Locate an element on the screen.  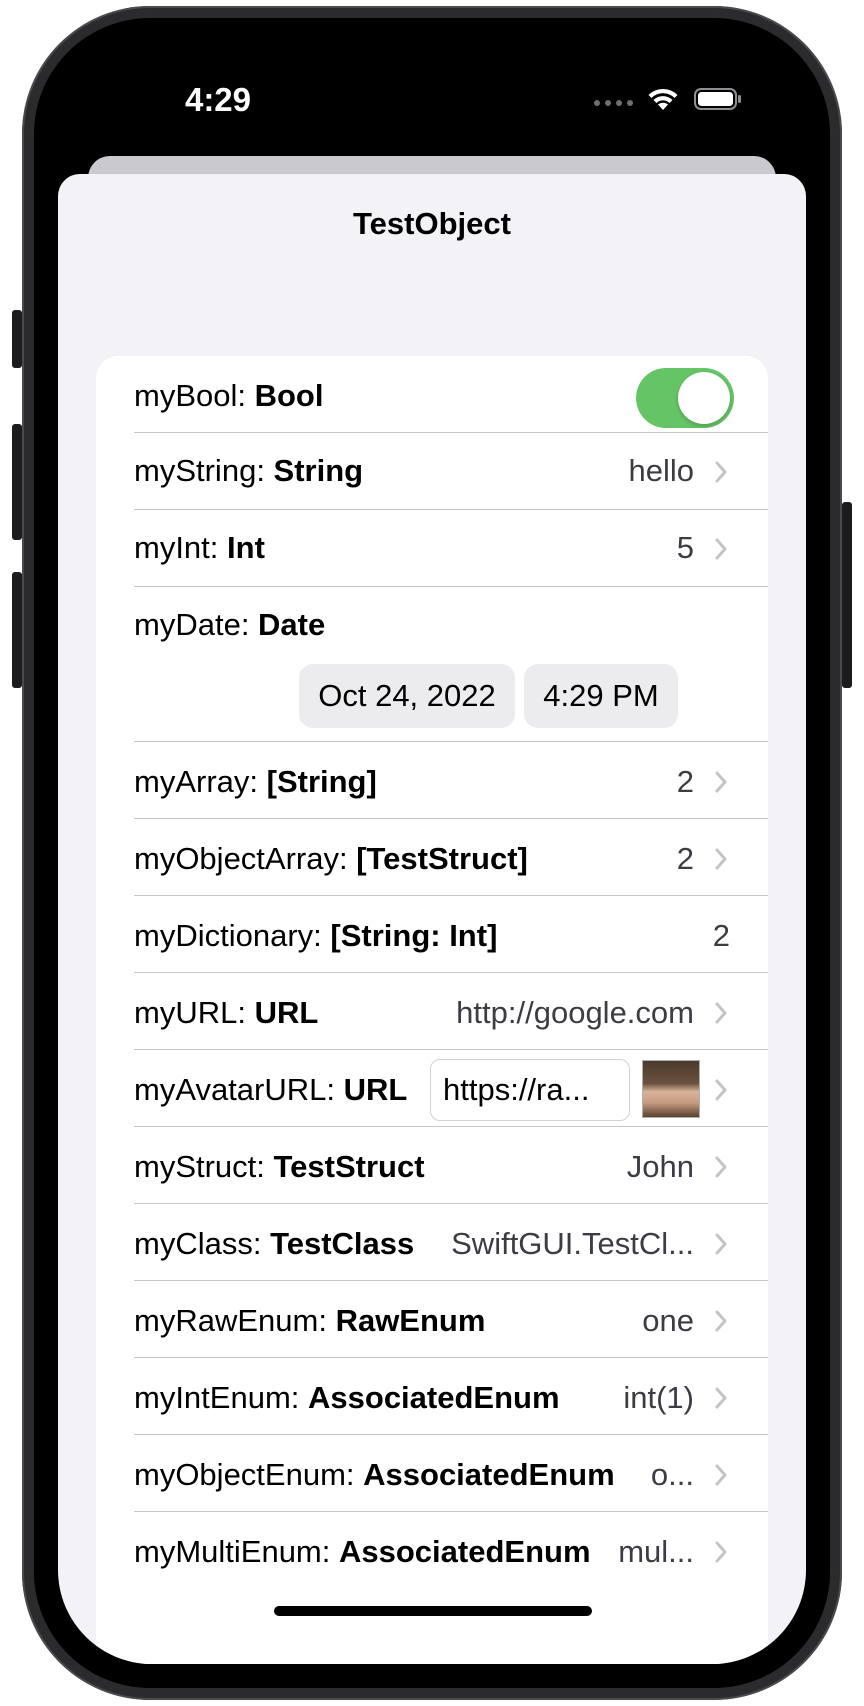
row-value: int(1) is located at coordinates (658, 1397).